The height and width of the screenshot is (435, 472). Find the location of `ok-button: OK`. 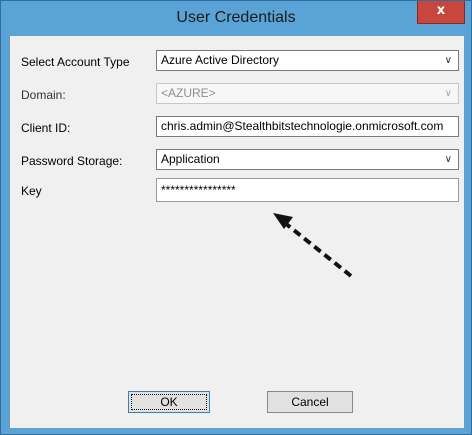

ok-button: OK is located at coordinates (169, 402).